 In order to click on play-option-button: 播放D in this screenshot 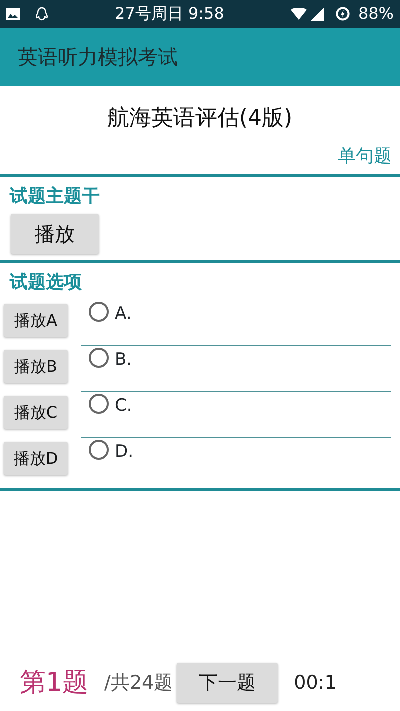, I will do `click(36, 458)`.